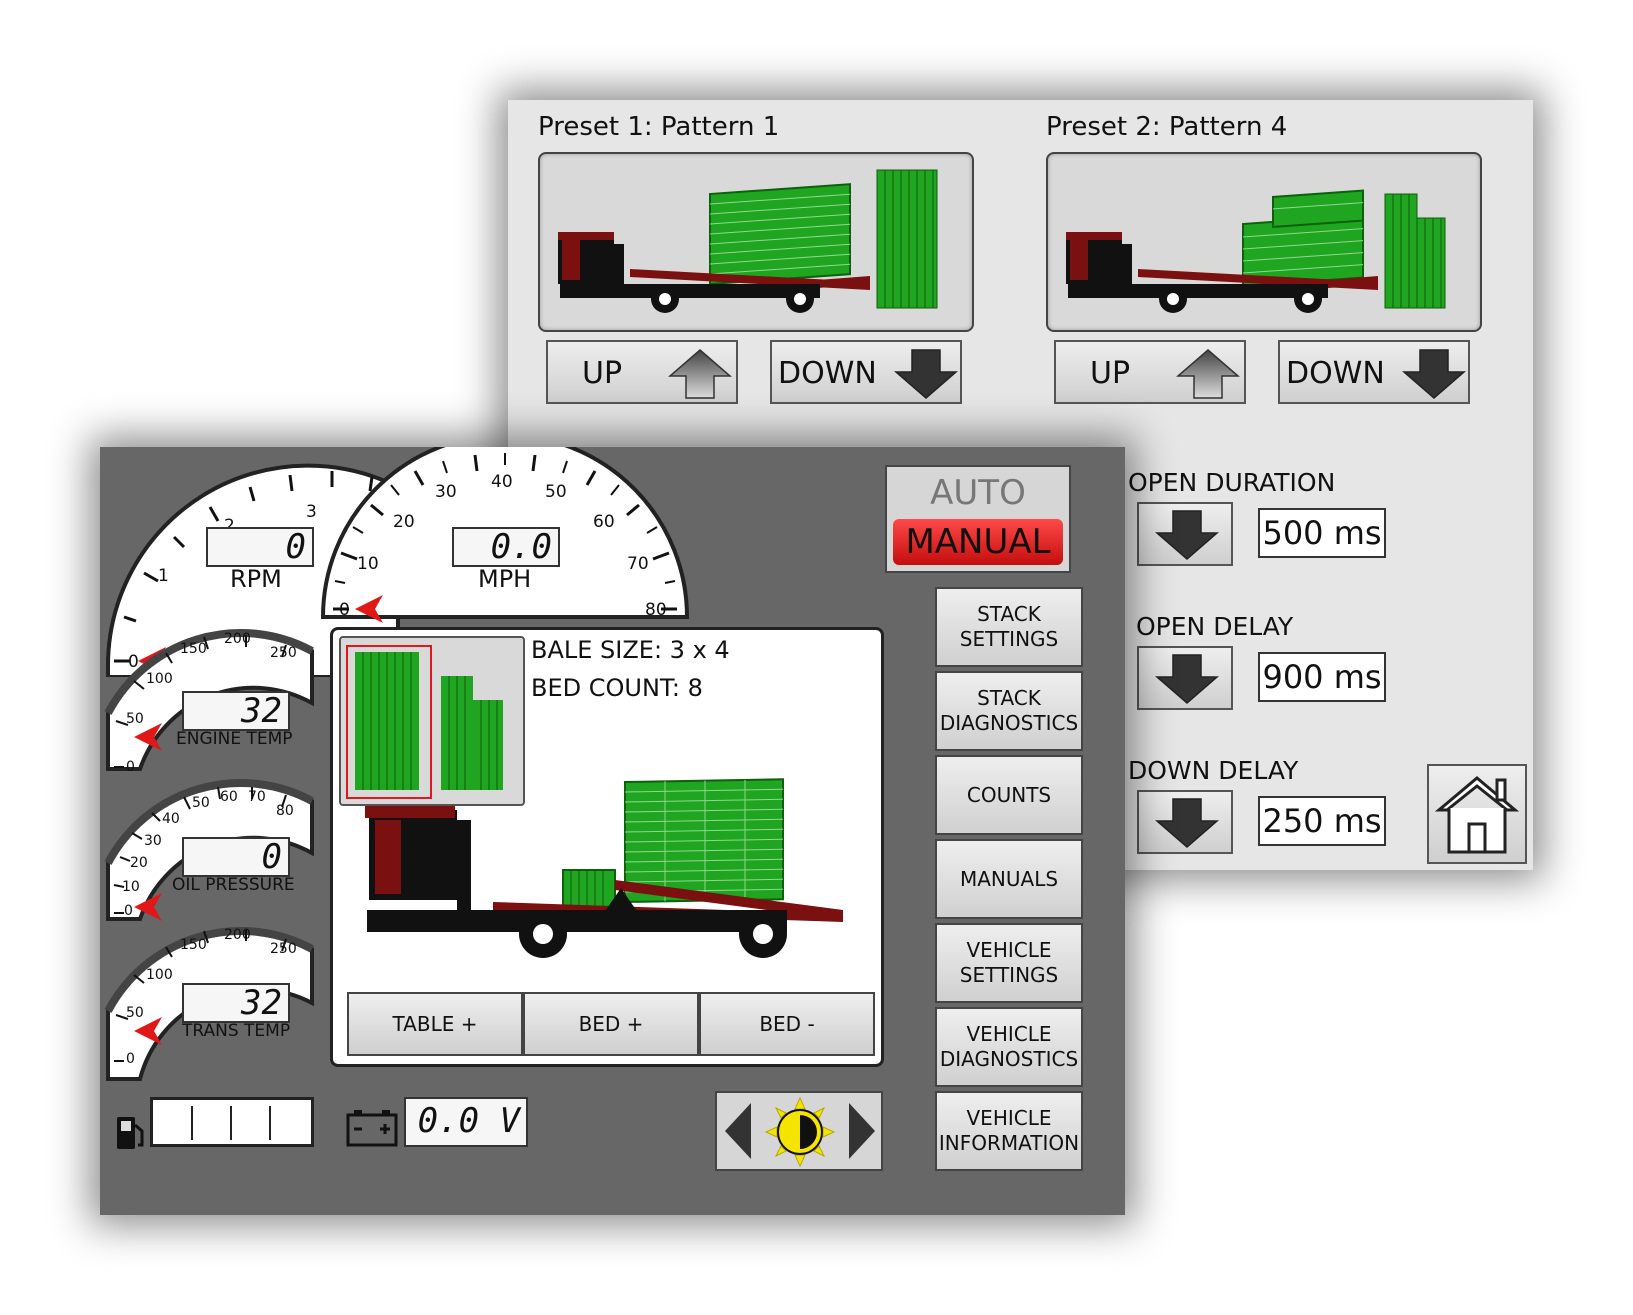 This screenshot has height=1315, width=1633. I want to click on engine-temp-tick-label: 200, so click(237, 639).